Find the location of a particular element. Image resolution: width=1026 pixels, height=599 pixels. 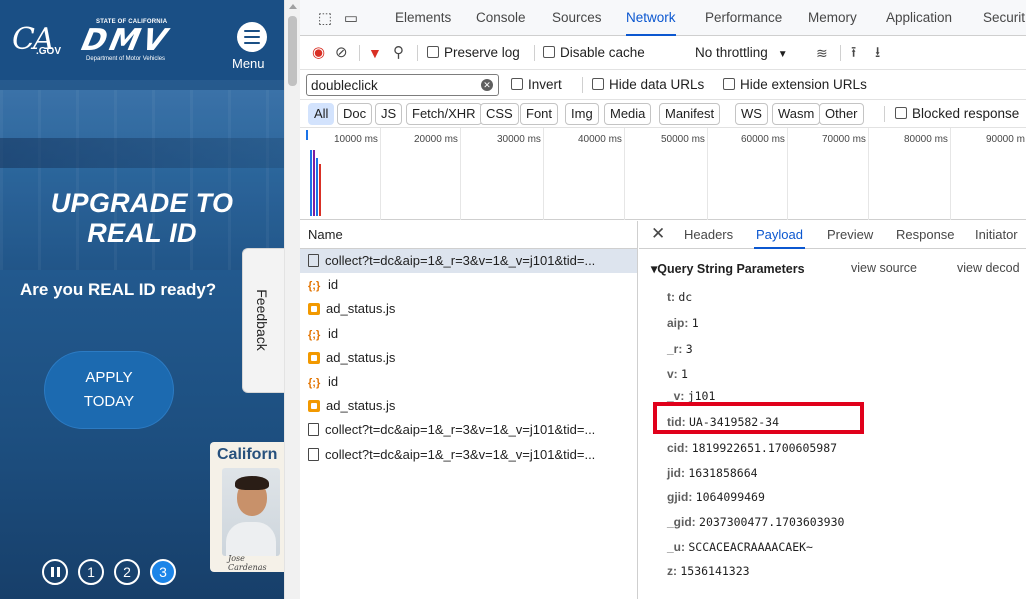

preserve-log-checkbox: Preserve log is located at coordinates (473, 53).